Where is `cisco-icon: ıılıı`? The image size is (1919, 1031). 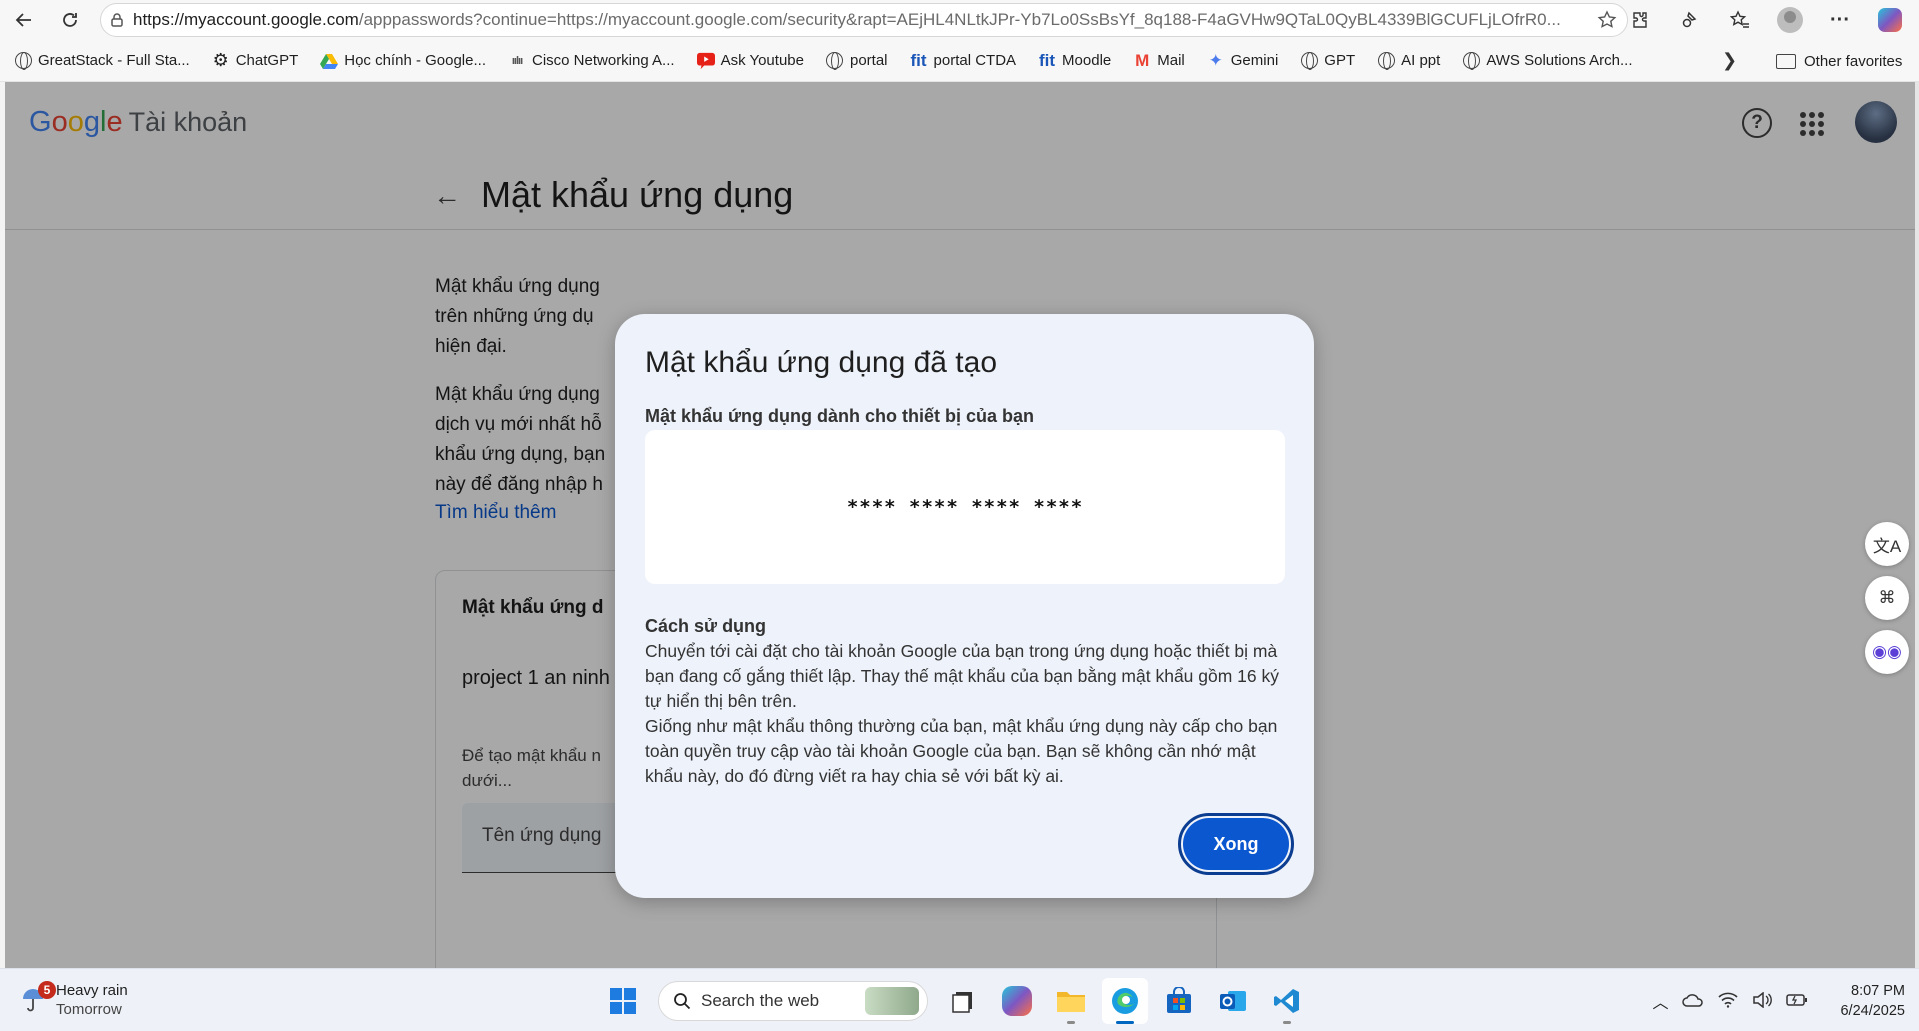
cisco-icon: ıılıı is located at coordinates (517, 60).